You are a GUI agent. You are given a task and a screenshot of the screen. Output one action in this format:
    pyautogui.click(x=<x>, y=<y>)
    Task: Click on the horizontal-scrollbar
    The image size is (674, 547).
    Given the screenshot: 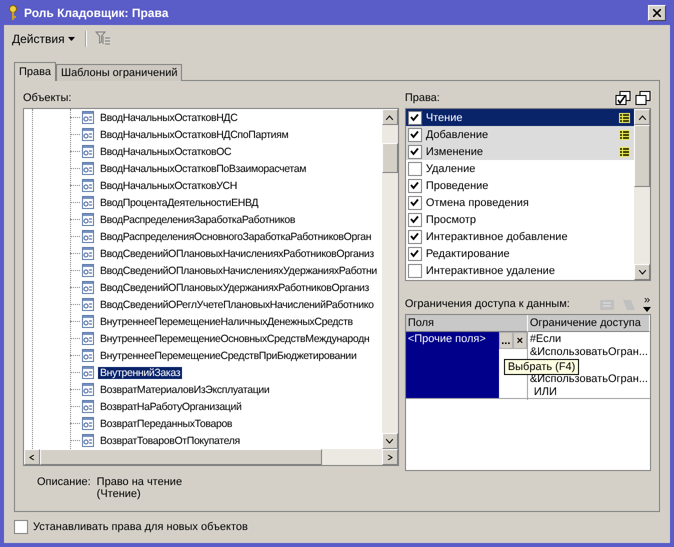 What is the action you would take?
    pyautogui.click(x=211, y=457)
    